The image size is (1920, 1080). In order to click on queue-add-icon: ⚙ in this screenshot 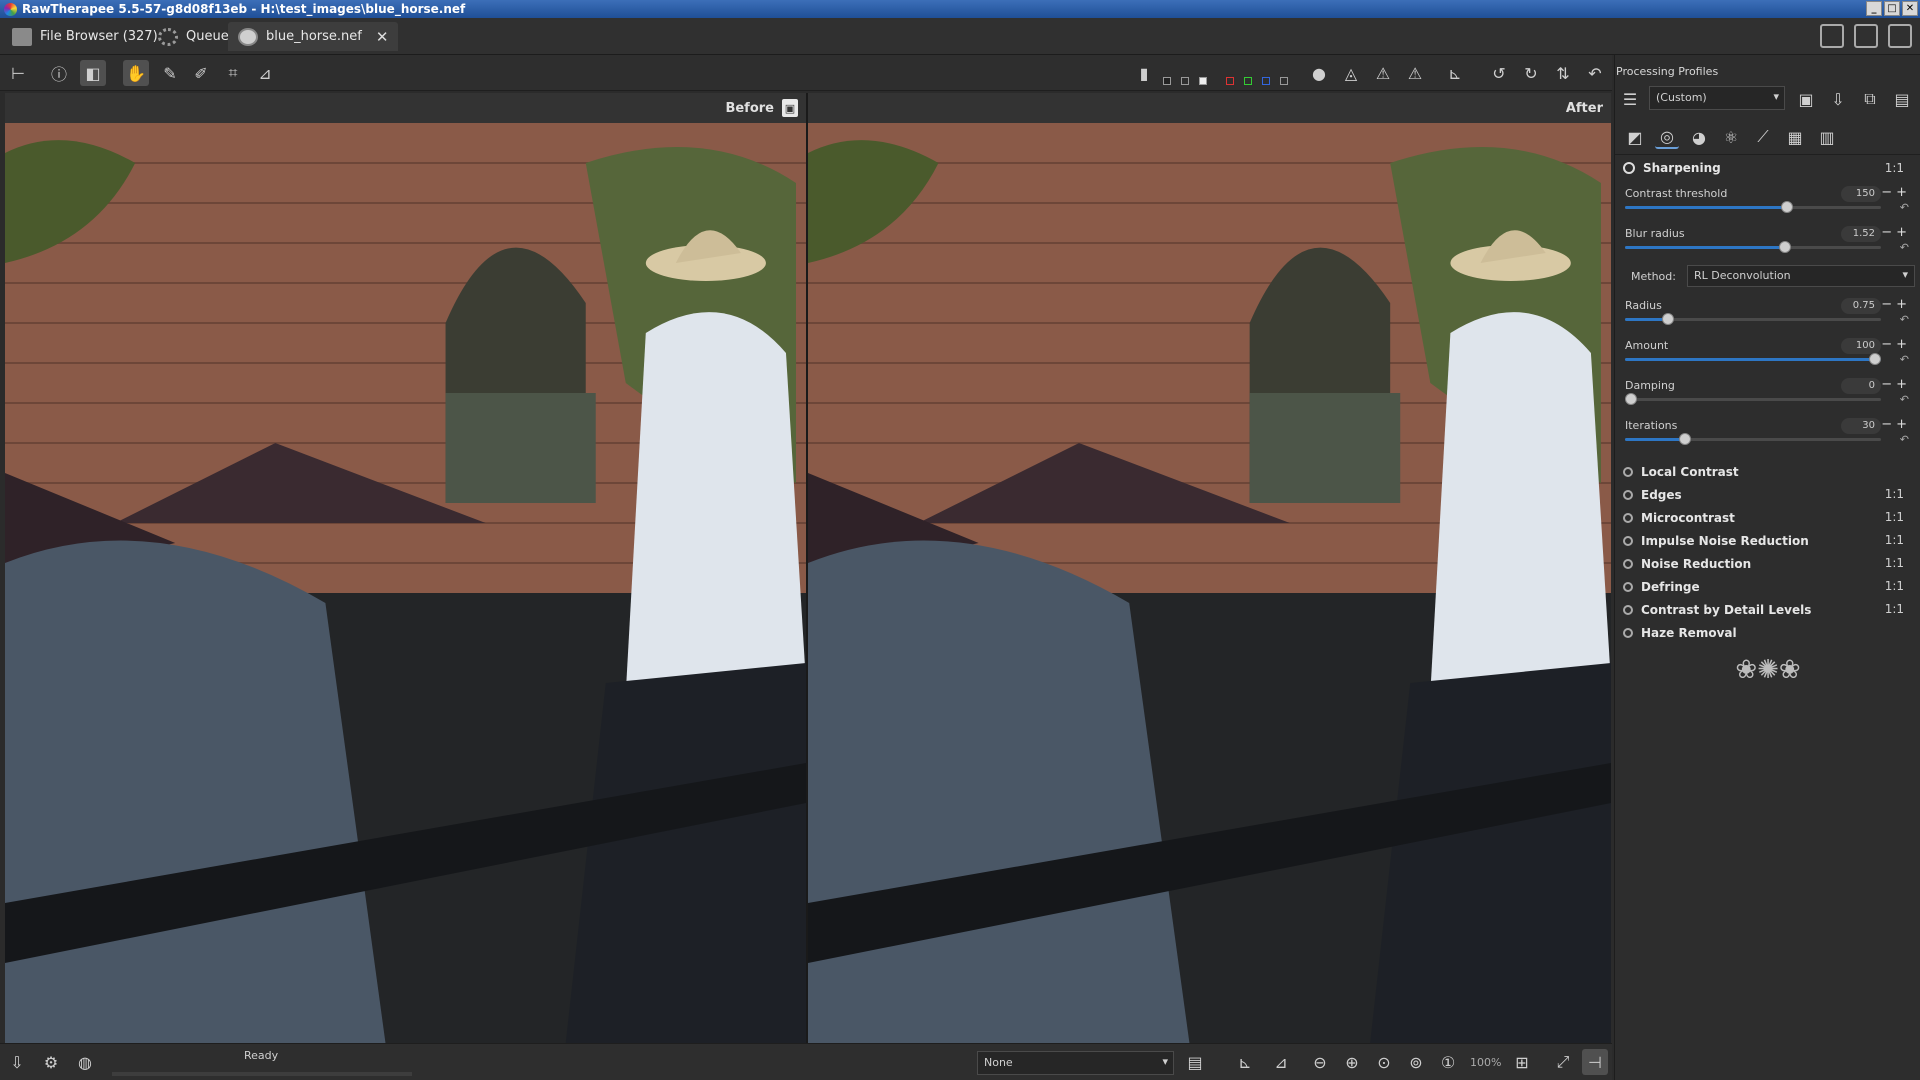, I will do `click(51, 1062)`.